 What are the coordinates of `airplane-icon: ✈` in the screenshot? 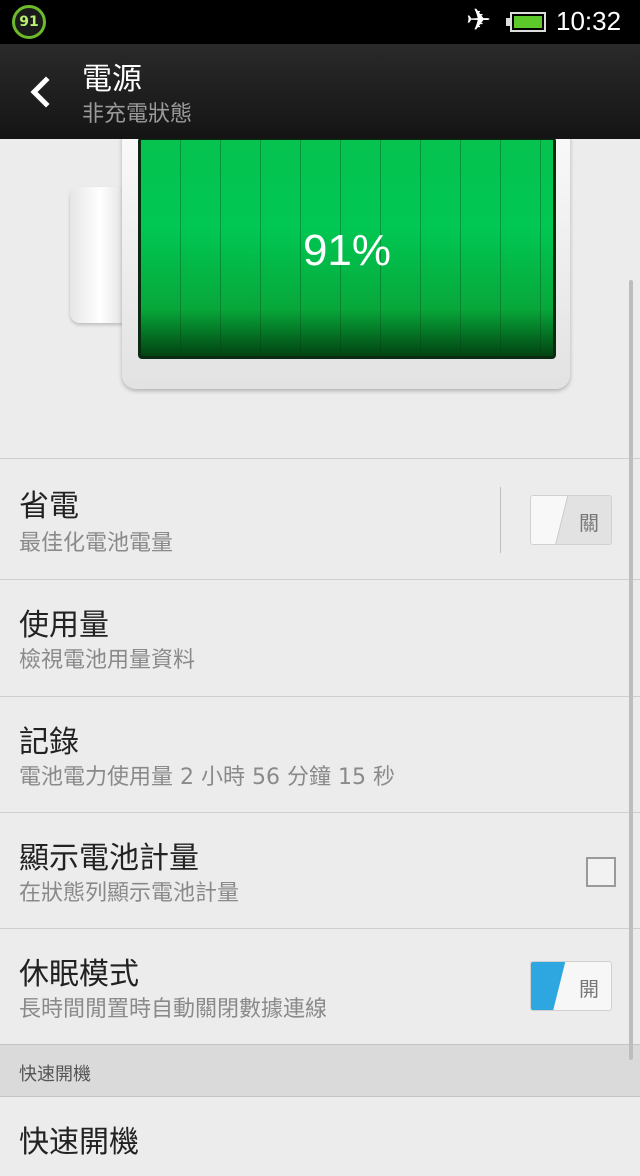 It's located at (479, 20).